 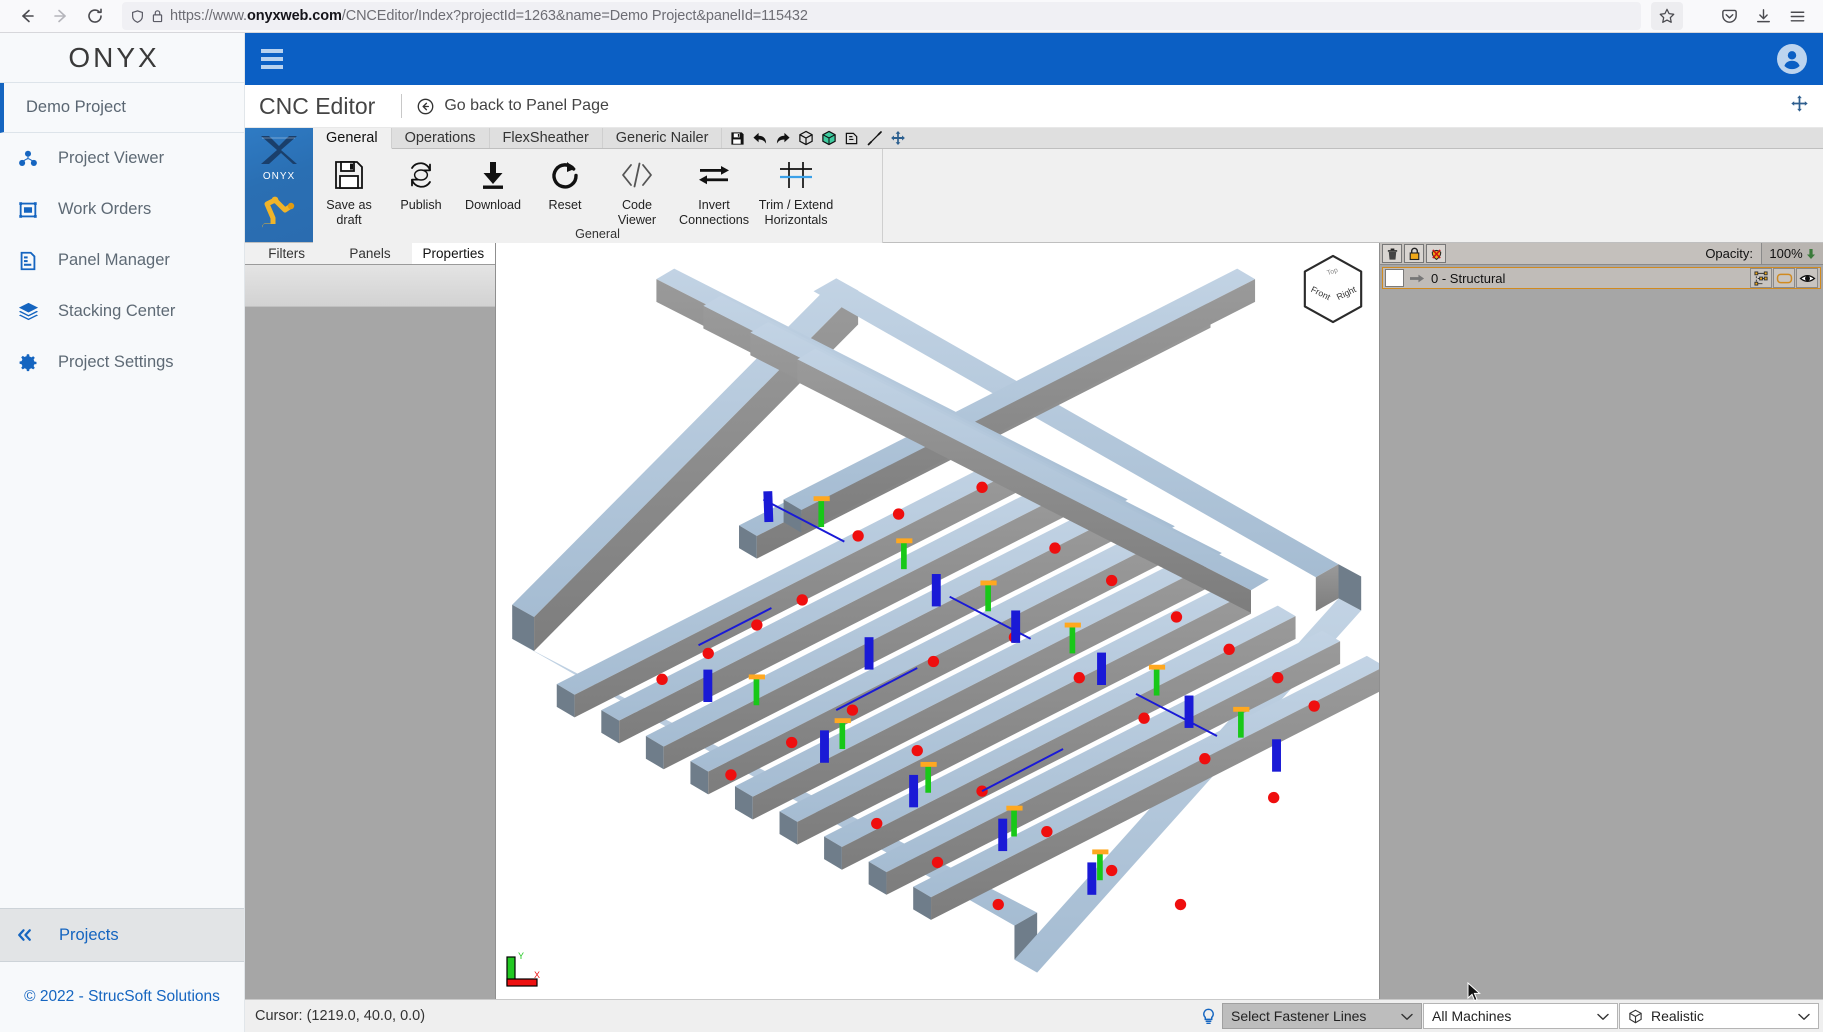 What do you see at coordinates (349, 190) in the screenshot?
I see `save-as-draft-button: Save as draft` at bounding box center [349, 190].